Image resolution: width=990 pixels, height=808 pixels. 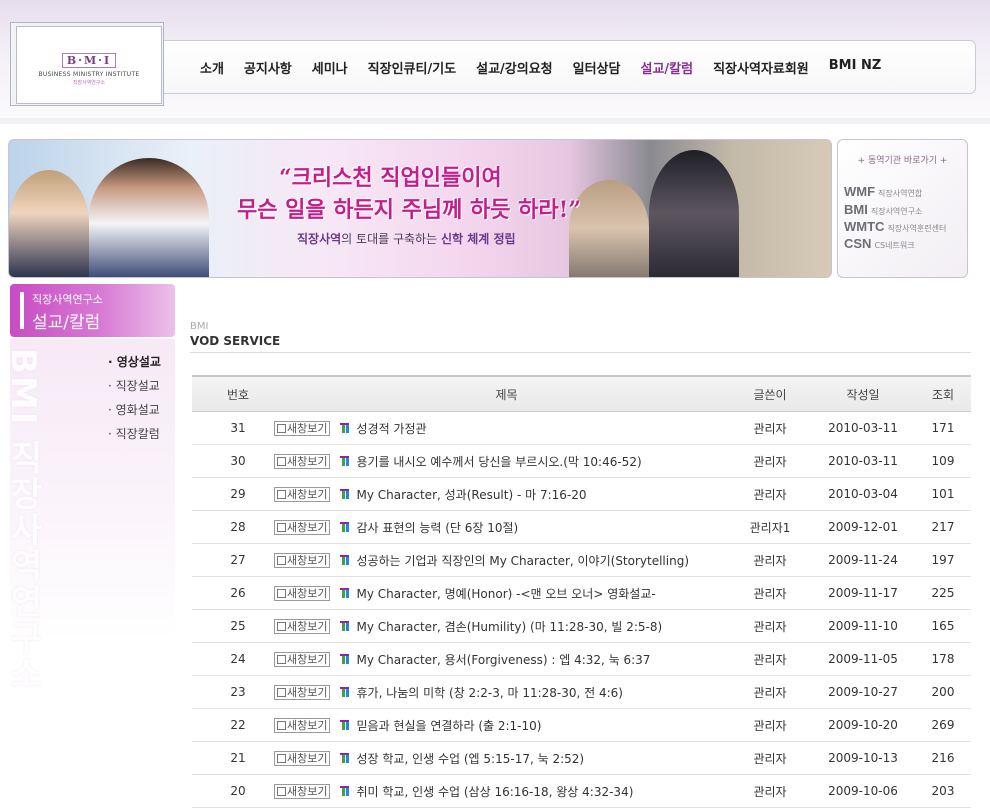 What do you see at coordinates (49, 223) in the screenshot?
I see `banner-photo-person` at bounding box center [49, 223].